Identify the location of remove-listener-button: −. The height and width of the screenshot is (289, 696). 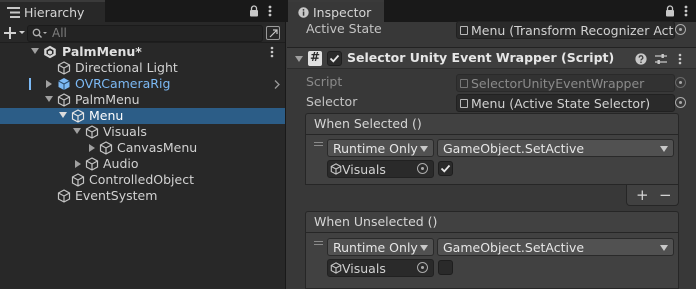
(665, 195).